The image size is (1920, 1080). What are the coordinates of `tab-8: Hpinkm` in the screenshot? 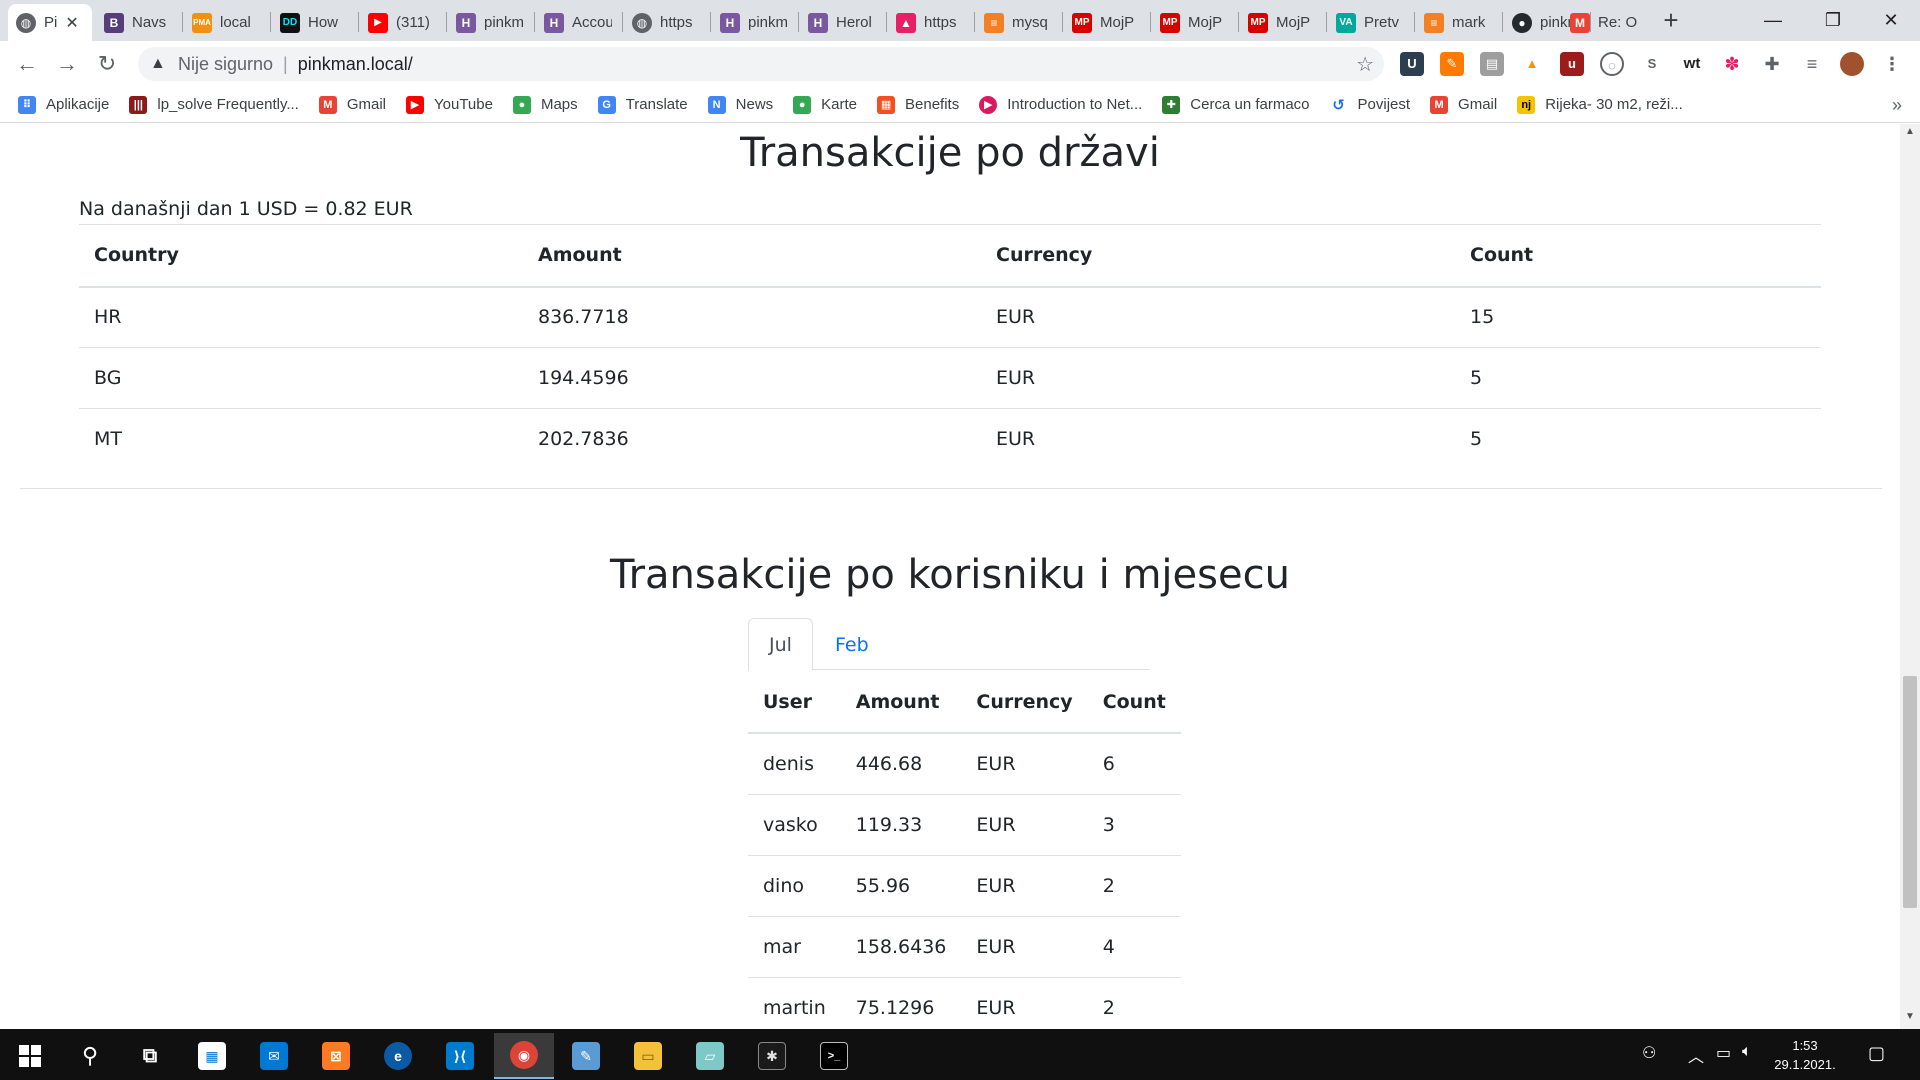 It's located at (754, 22).